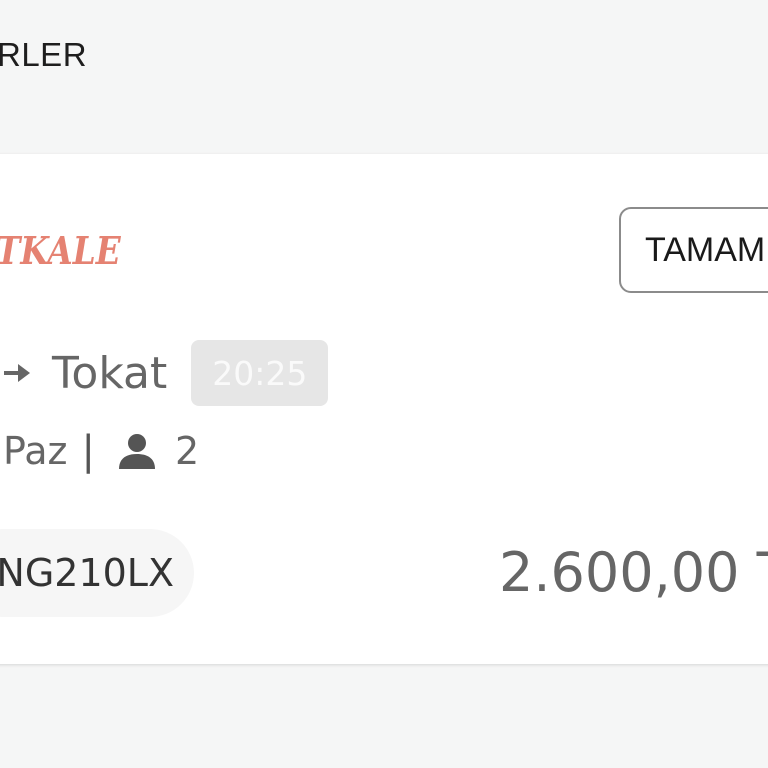  I want to click on trip-info-row: Paz | 2, so click(101, 451).